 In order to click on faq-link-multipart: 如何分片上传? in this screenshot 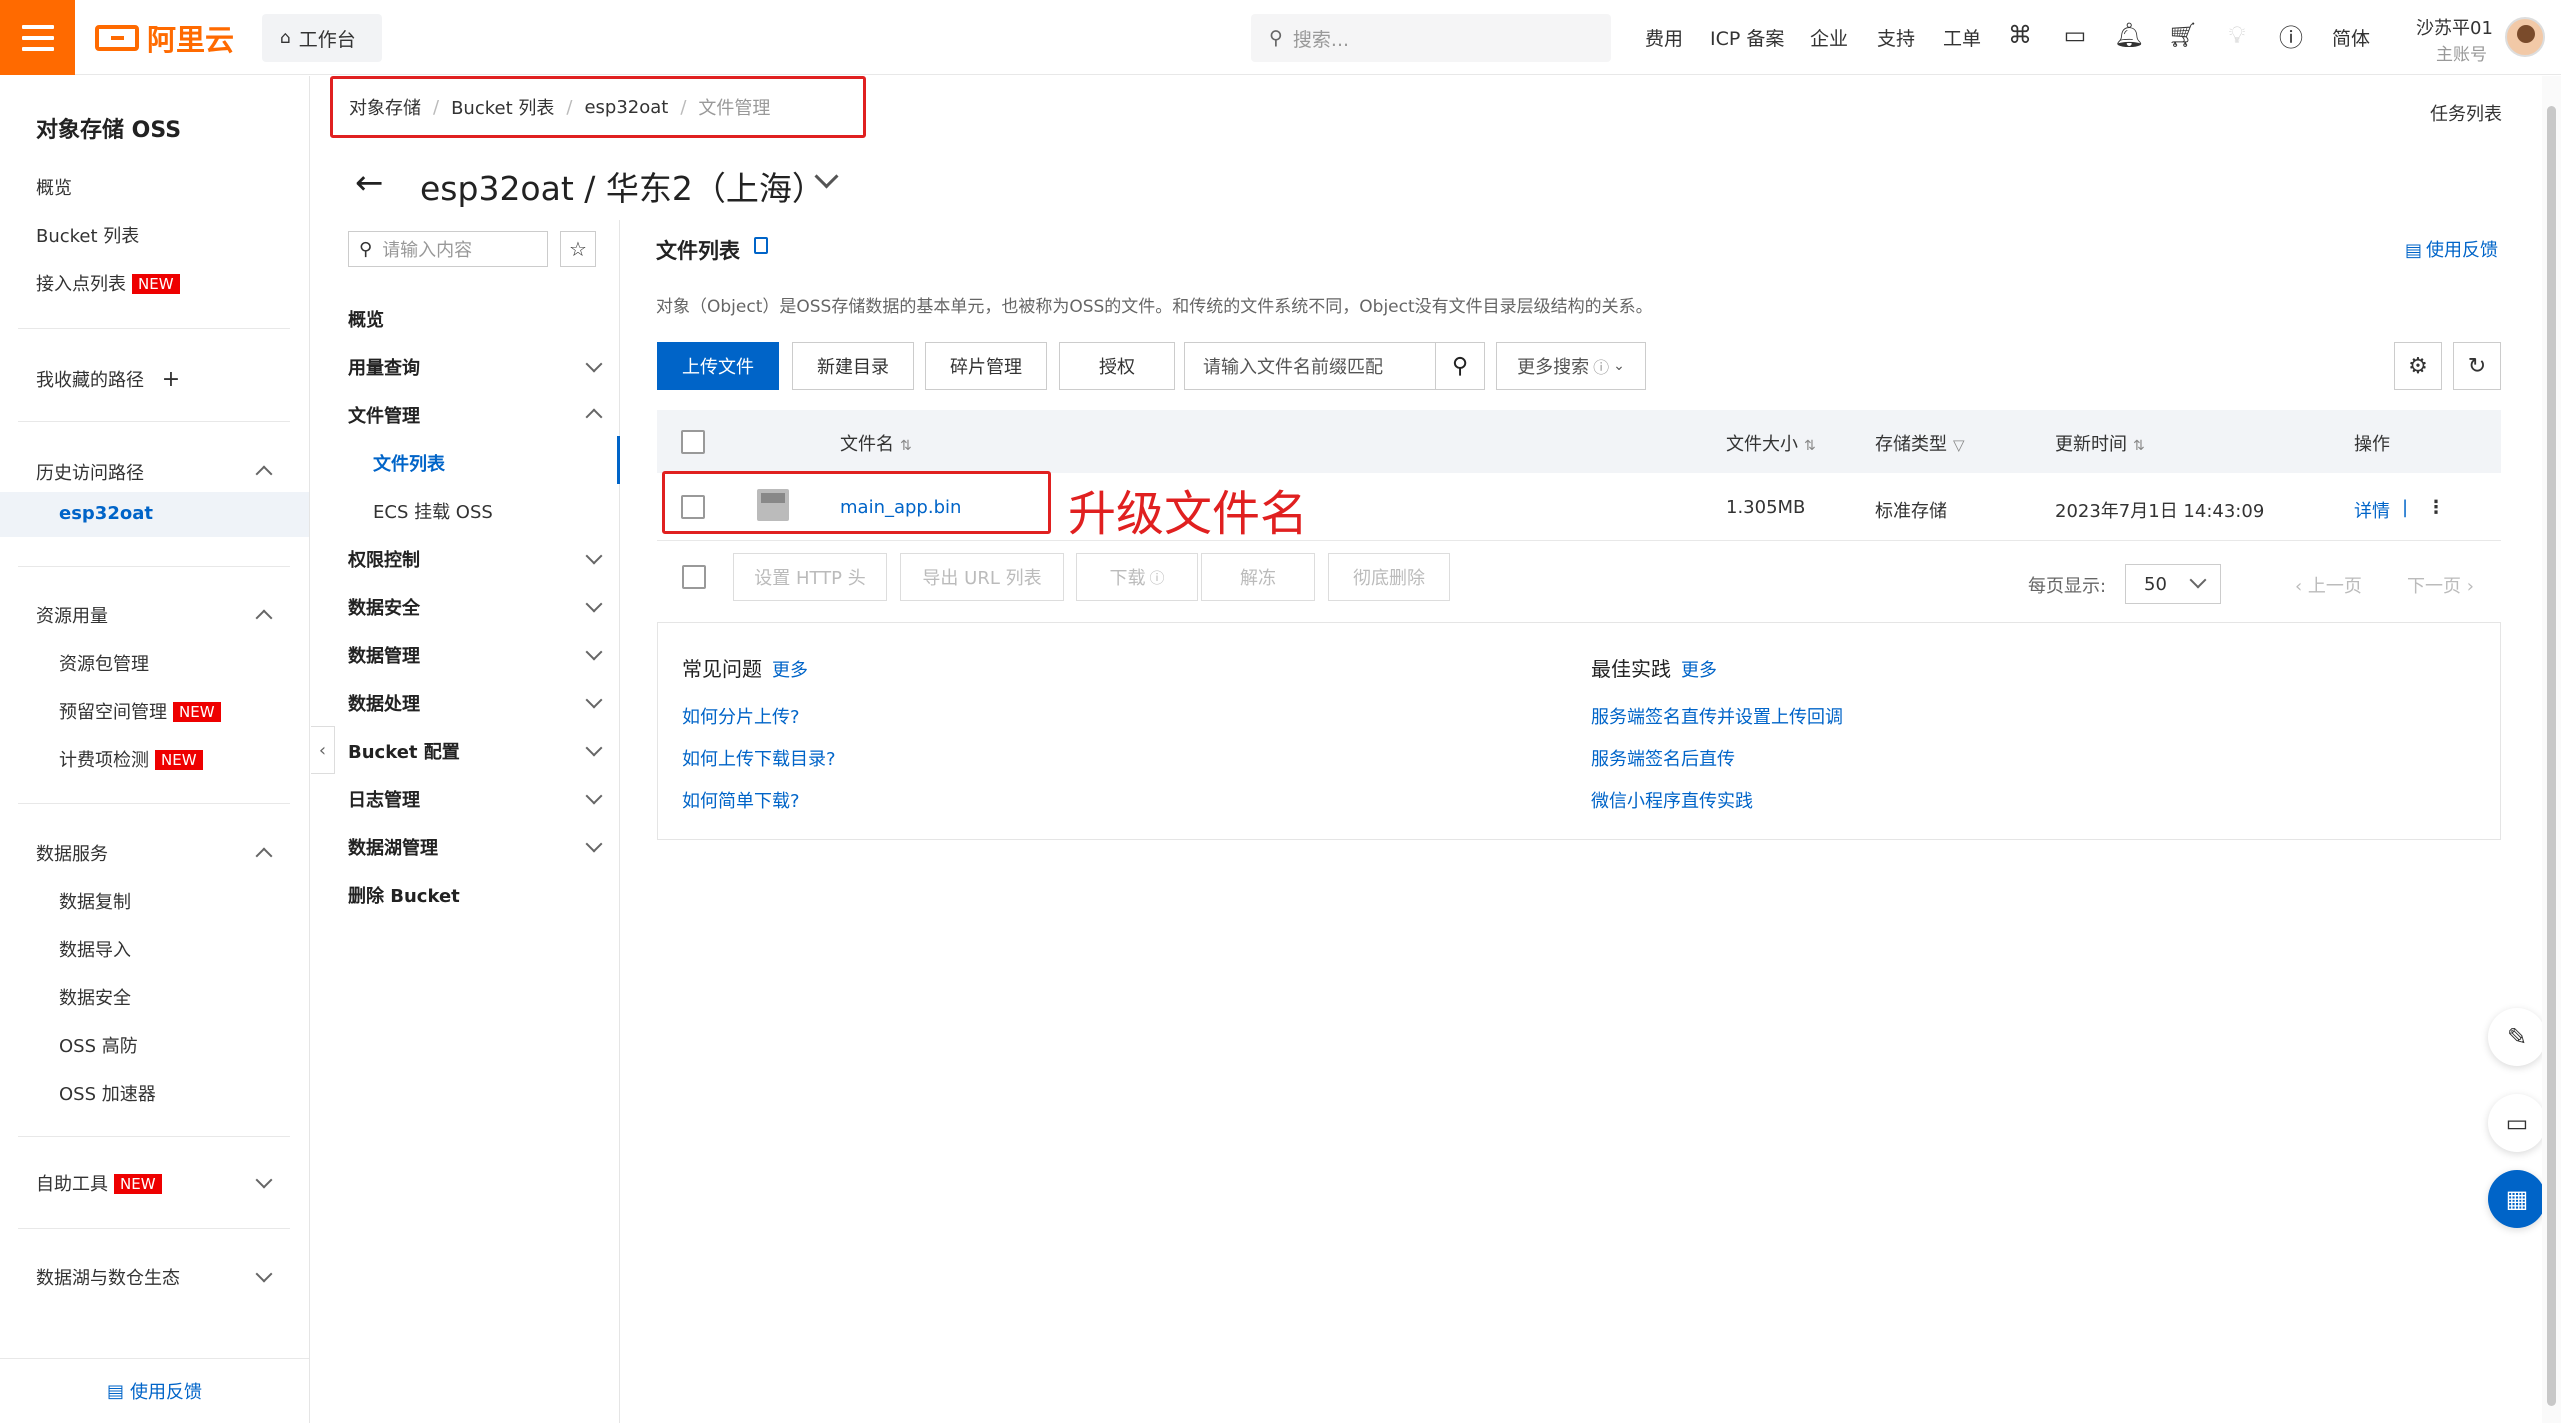, I will do `click(741, 716)`.